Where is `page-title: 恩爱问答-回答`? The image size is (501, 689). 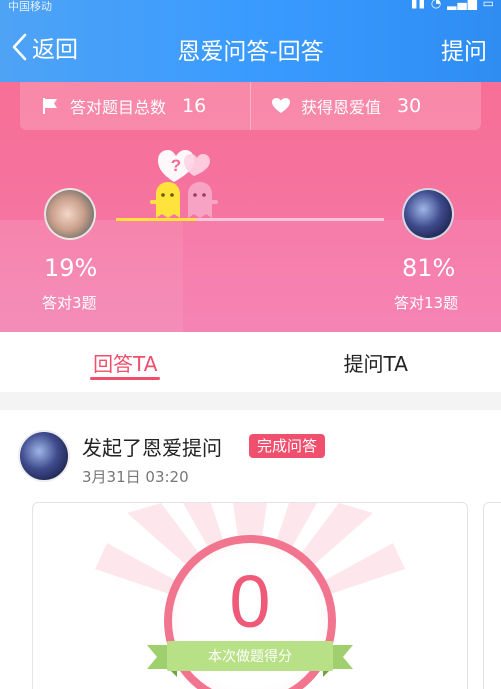
page-title: 恩爱问答-回答 is located at coordinates (250, 52).